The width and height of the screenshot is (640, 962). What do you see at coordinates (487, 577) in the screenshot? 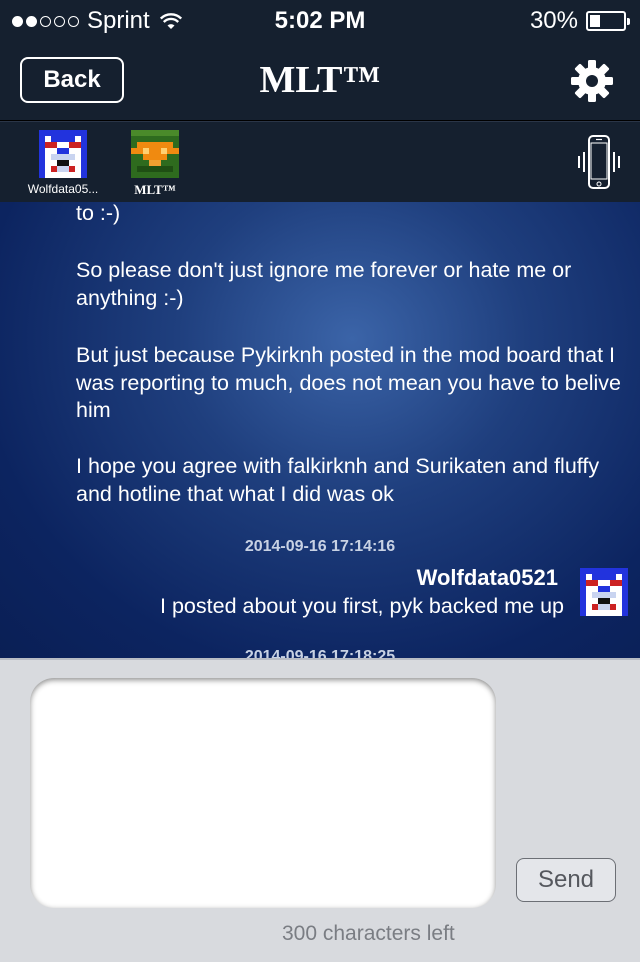
I see `sender-name: Wolfdata0521` at bounding box center [487, 577].